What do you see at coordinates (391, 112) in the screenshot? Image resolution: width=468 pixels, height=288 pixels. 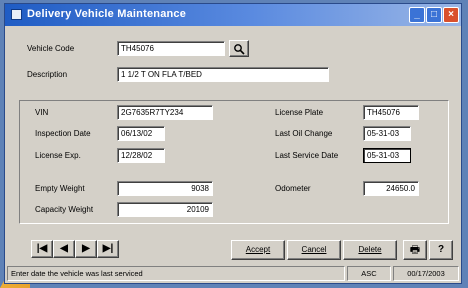 I see `license-plate-field: TH45076` at bounding box center [391, 112].